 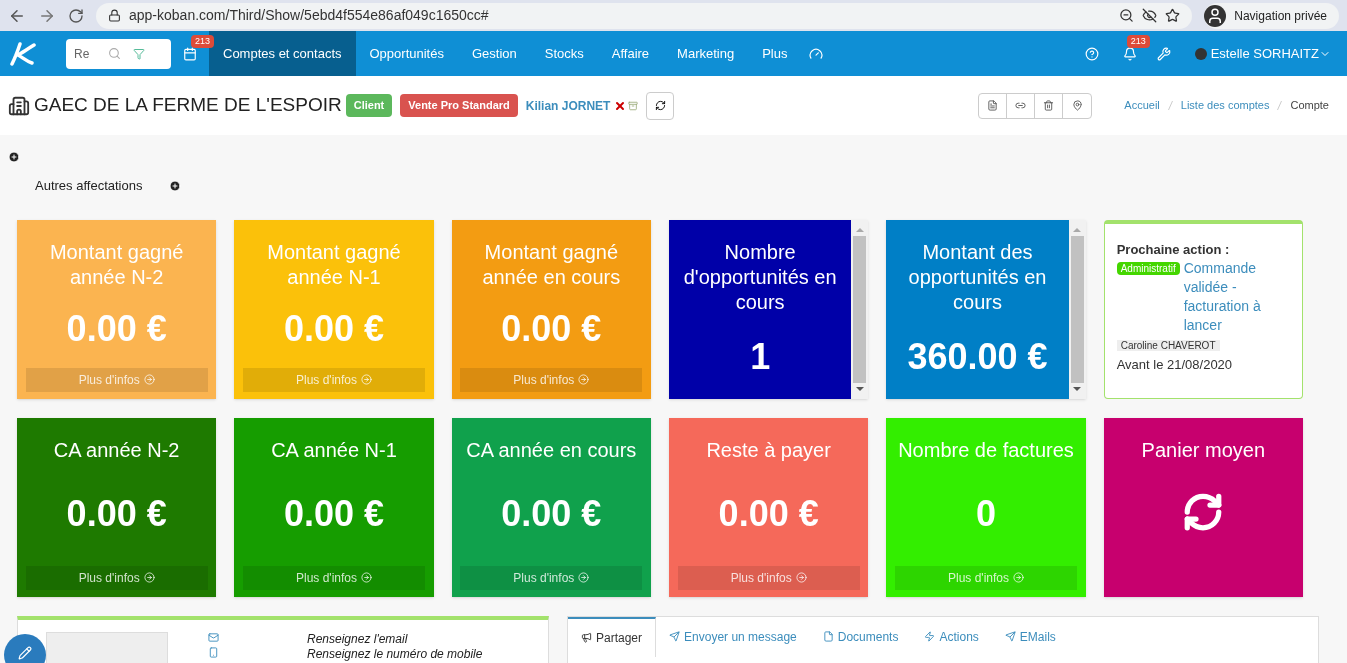 What do you see at coordinates (586, 637) in the screenshot?
I see `megaphone-icon` at bounding box center [586, 637].